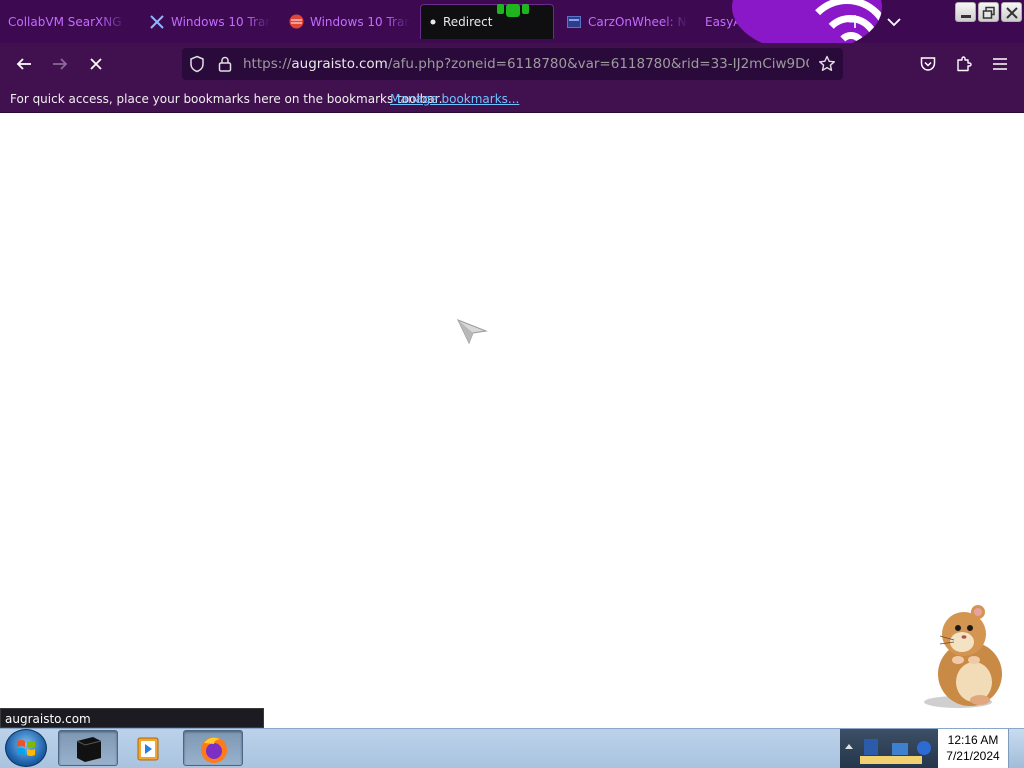 The width and height of the screenshot is (1024, 768). I want to click on taskbar-item-terminal, so click(88, 748).